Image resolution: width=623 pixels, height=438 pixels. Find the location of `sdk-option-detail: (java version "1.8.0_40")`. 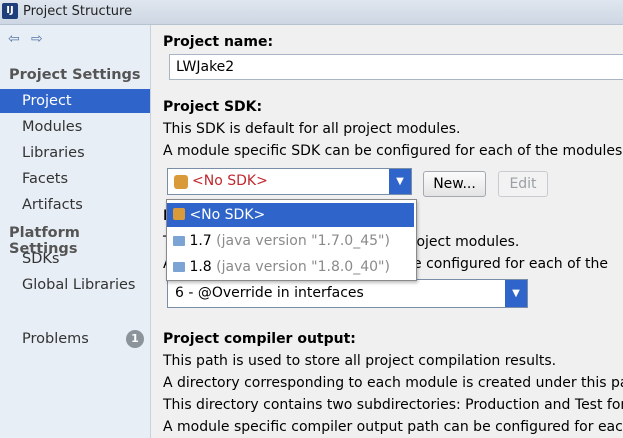

sdk-option-detail: (java version "1.8.0_40") is located at coordinates (303, 267).